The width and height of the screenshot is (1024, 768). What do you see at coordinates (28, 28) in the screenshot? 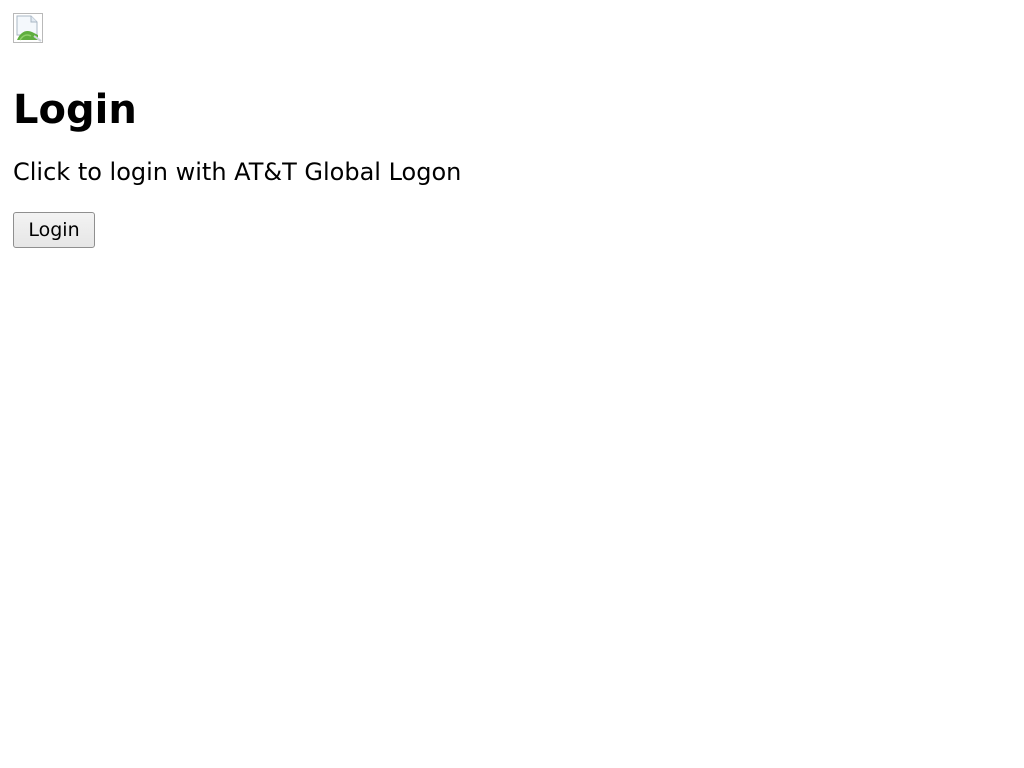
I see `broken-image-icon` at bounding box center [28, 28].